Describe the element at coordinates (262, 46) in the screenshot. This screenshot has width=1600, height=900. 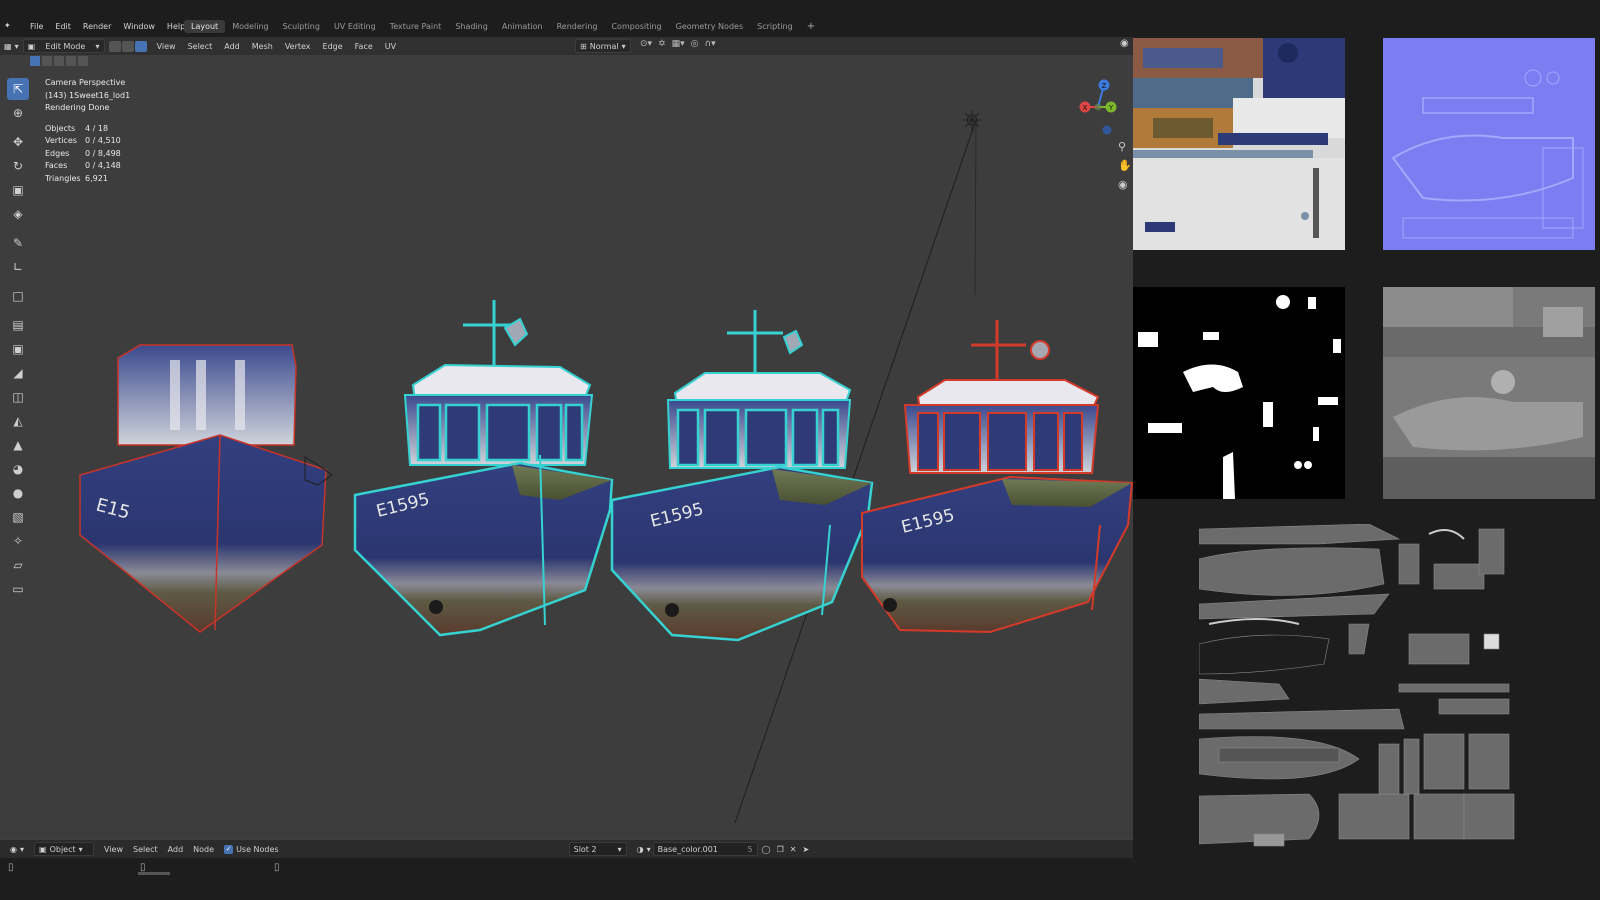
I see `menu-mesh: Mesh` at that location.